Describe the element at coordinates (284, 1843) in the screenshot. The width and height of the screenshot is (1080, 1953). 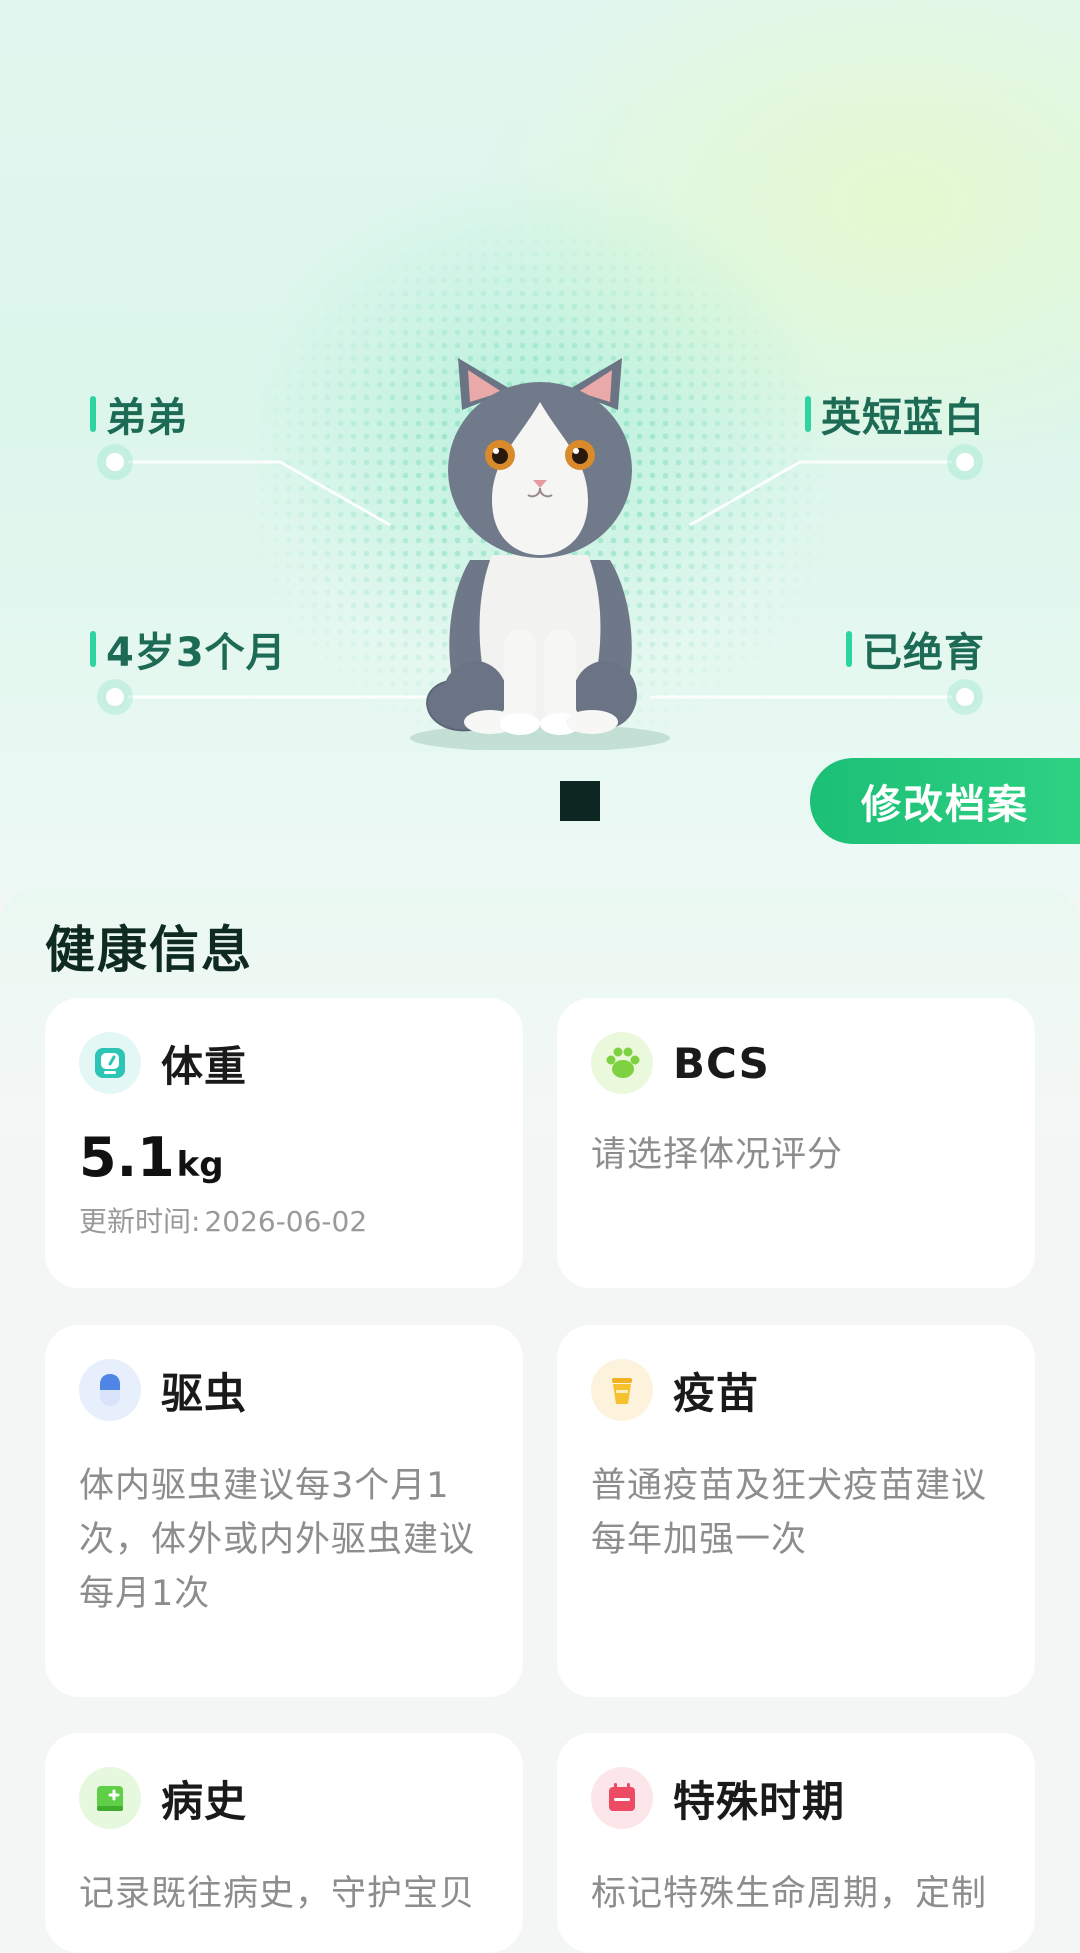
I see `medical-history-card: 病史 记录既往病史，守护宝贝` at that location.